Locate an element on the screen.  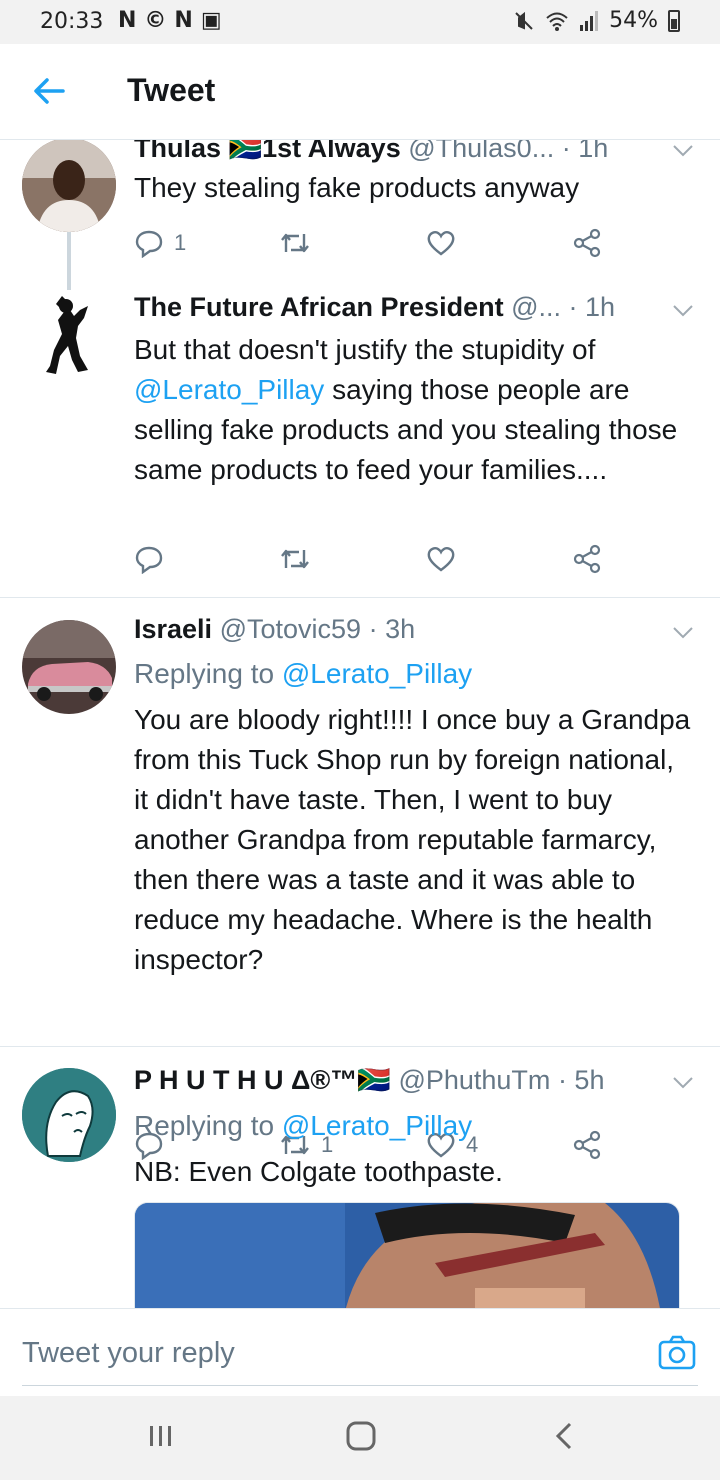
reply-count: 1 is located at coordinates (180, 242).